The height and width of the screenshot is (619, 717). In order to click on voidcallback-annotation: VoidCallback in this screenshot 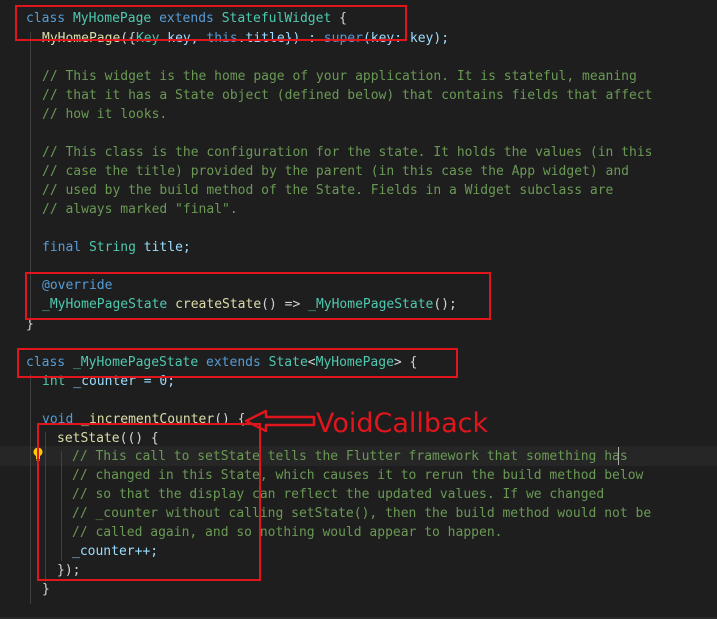, I will do `click(402, 423)`.